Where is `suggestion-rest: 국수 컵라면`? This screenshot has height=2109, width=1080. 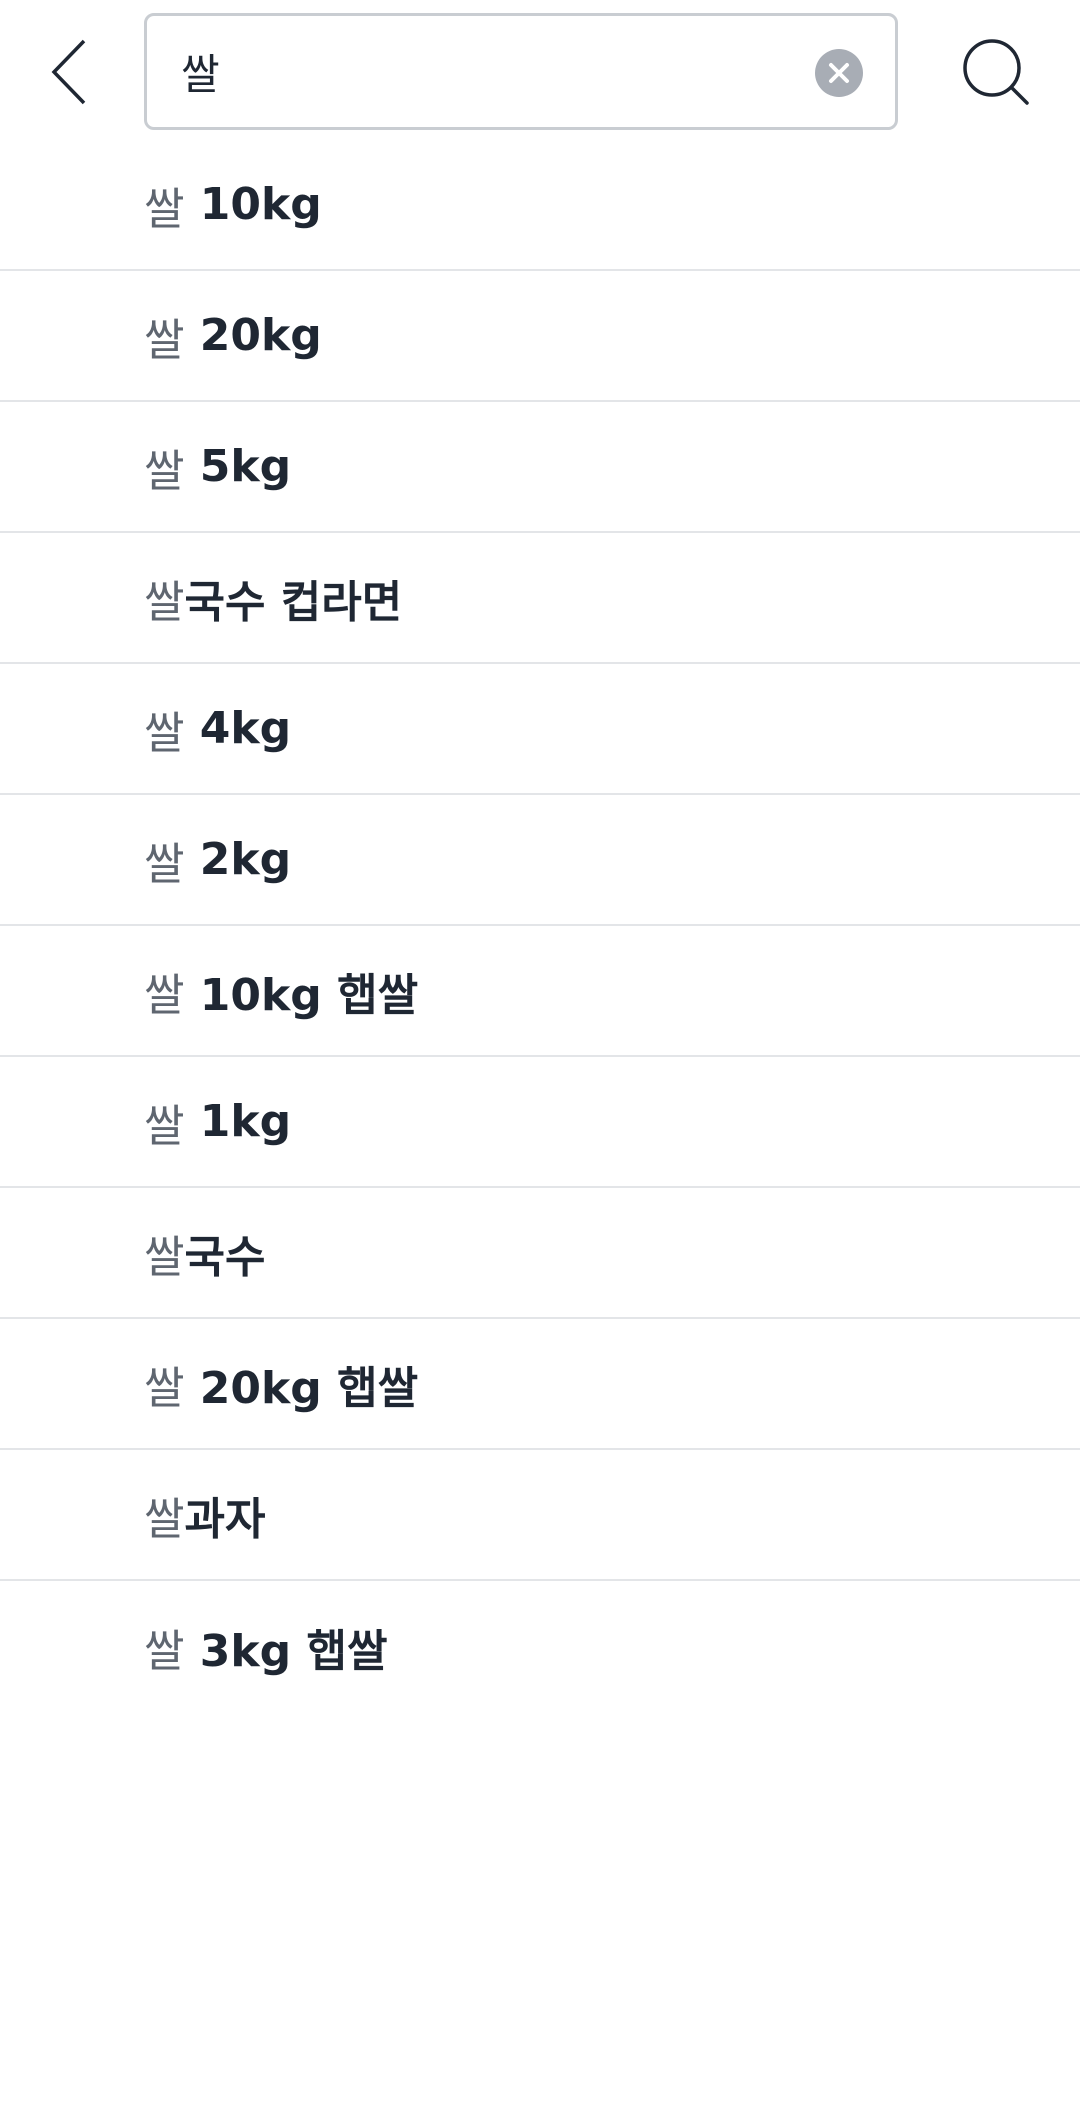
suggestion-rest: 국수 컵라면 is located at coordinates (293, 602).